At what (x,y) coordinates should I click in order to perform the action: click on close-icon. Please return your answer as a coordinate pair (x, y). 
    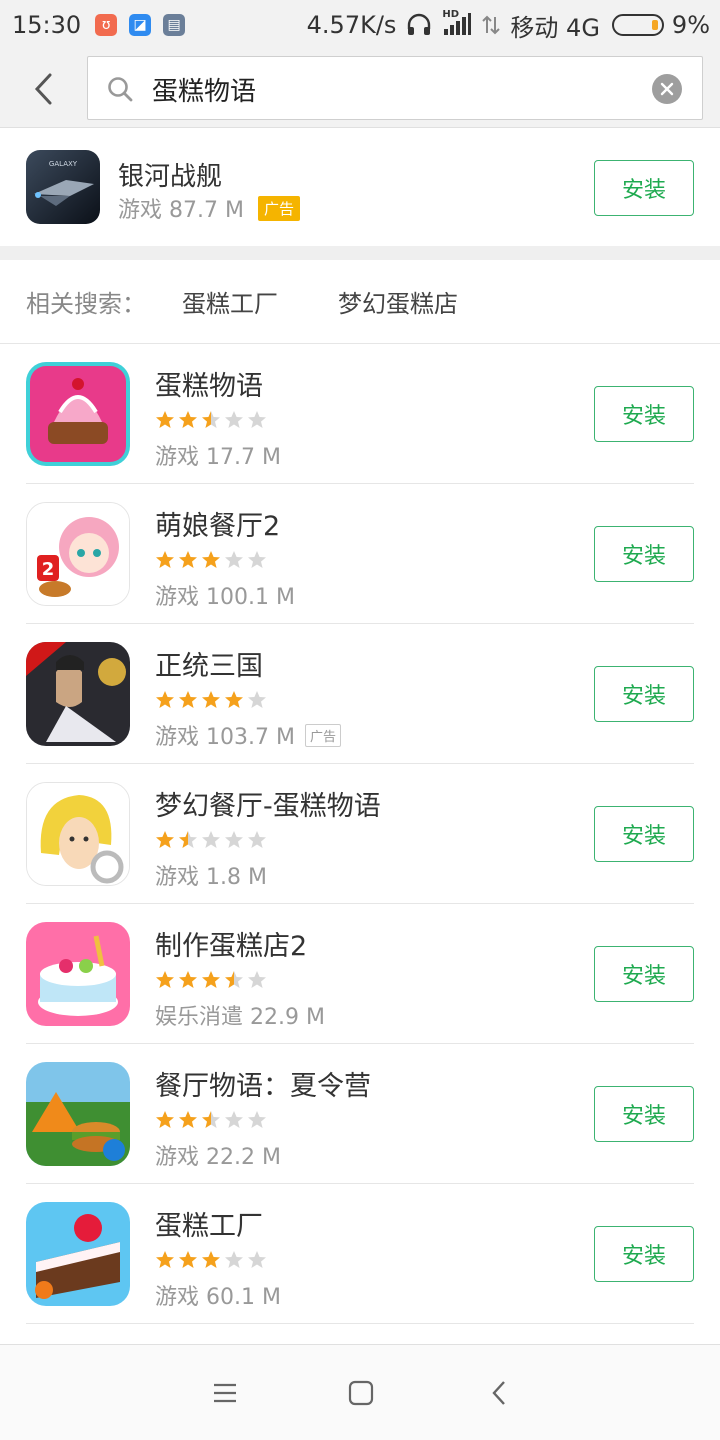
    Looking at the image, I should click on (667, 89).